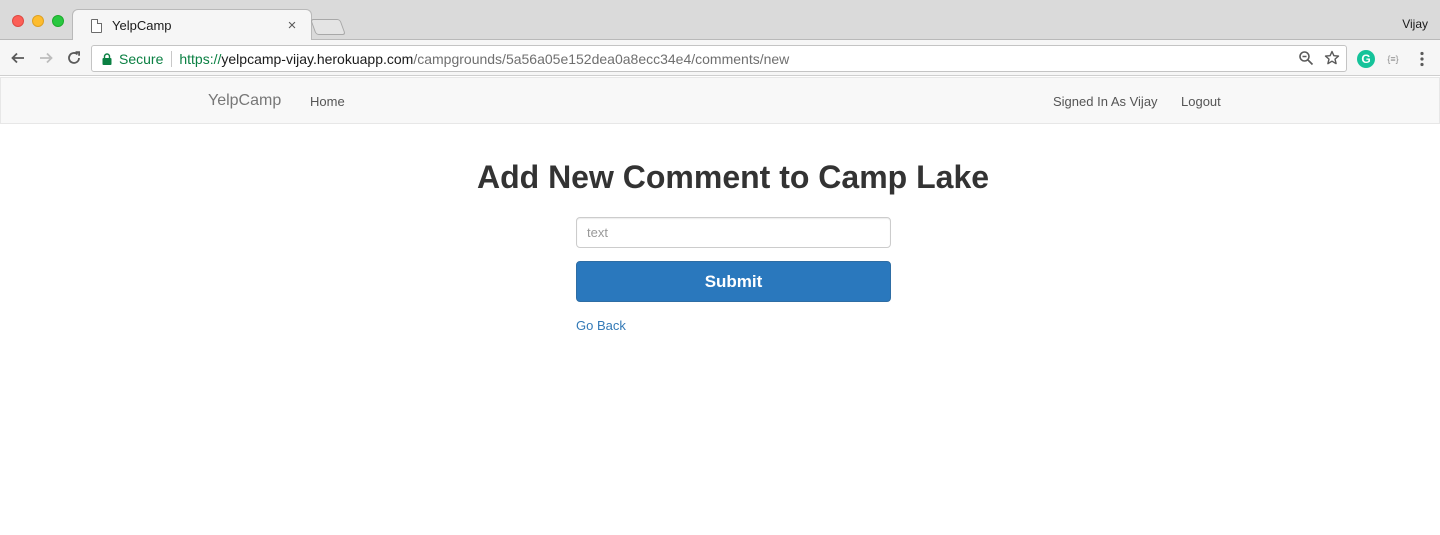 The width and height of the screenshot is (1440, 535). I want to click on reload-icon, so click(74, 58).